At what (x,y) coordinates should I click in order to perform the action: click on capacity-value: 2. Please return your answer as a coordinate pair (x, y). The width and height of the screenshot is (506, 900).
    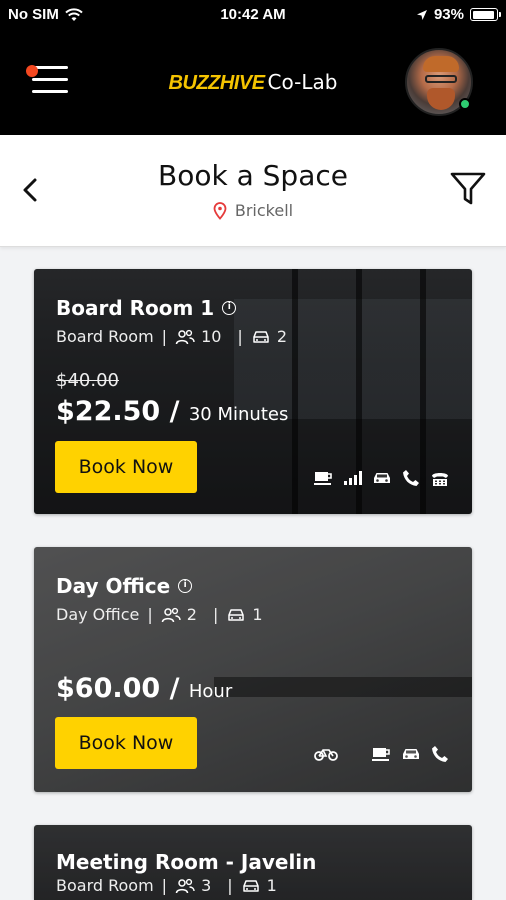
    Looking at the image, I should click on (191, 614).